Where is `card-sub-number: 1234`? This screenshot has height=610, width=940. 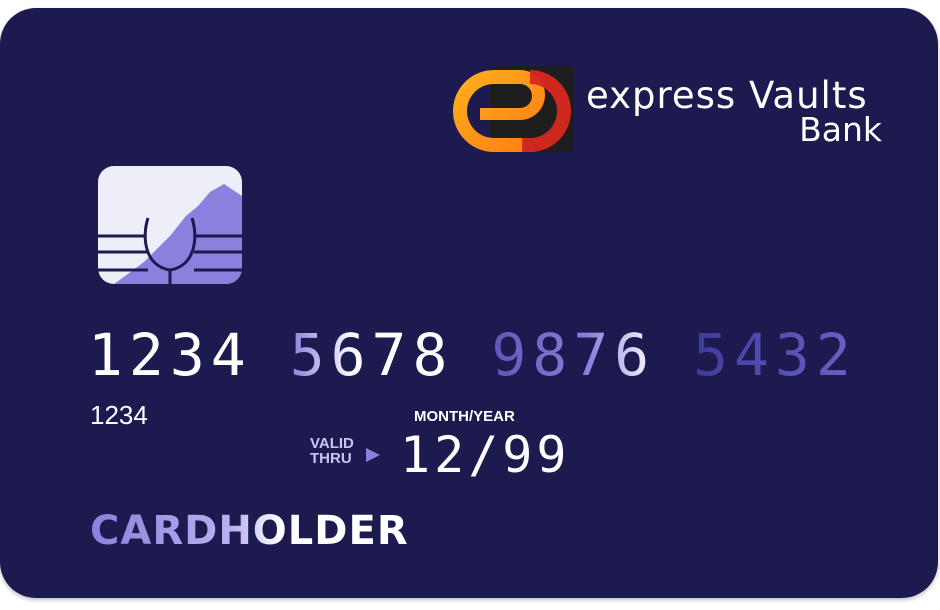 card-sub-number: 1234 is located at coordinates (119, 415).